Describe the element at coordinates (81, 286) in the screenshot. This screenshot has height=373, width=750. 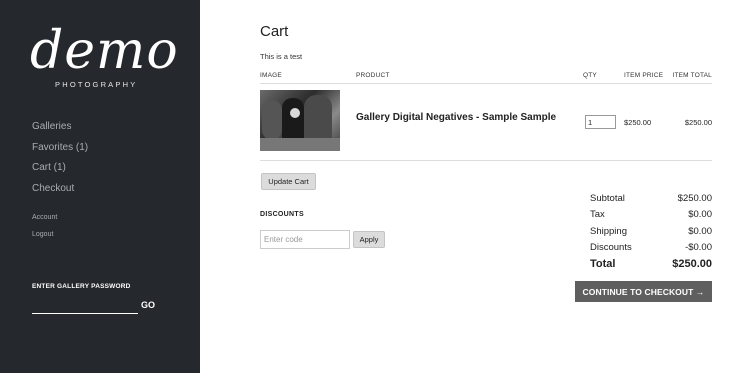
I see `gallery-password-label: ENTER GALLERY PASSWORD` at that location.